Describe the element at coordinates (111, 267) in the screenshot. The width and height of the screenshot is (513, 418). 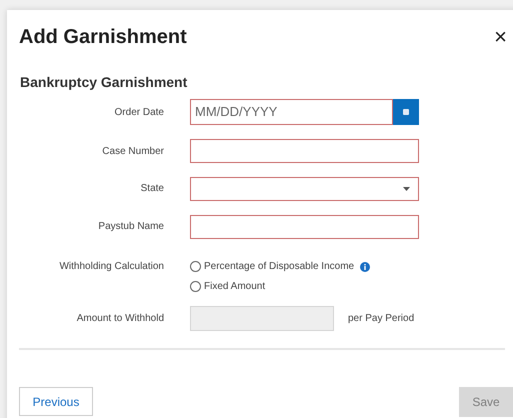
I see `field-label: Withholding Calculation` at that location.